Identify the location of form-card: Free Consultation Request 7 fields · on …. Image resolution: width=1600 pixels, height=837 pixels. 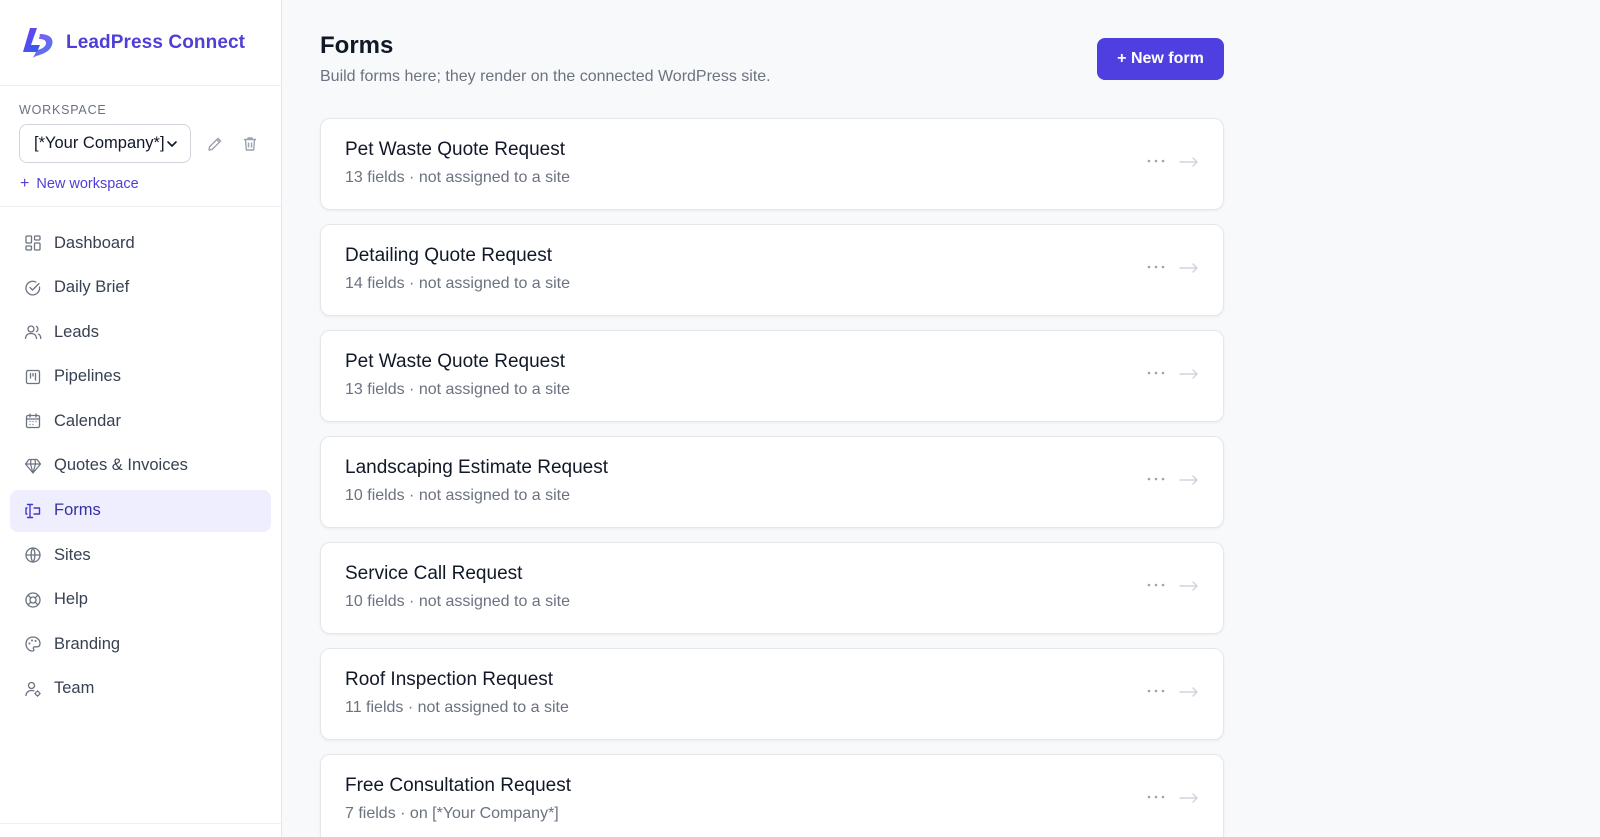
(772, 795).